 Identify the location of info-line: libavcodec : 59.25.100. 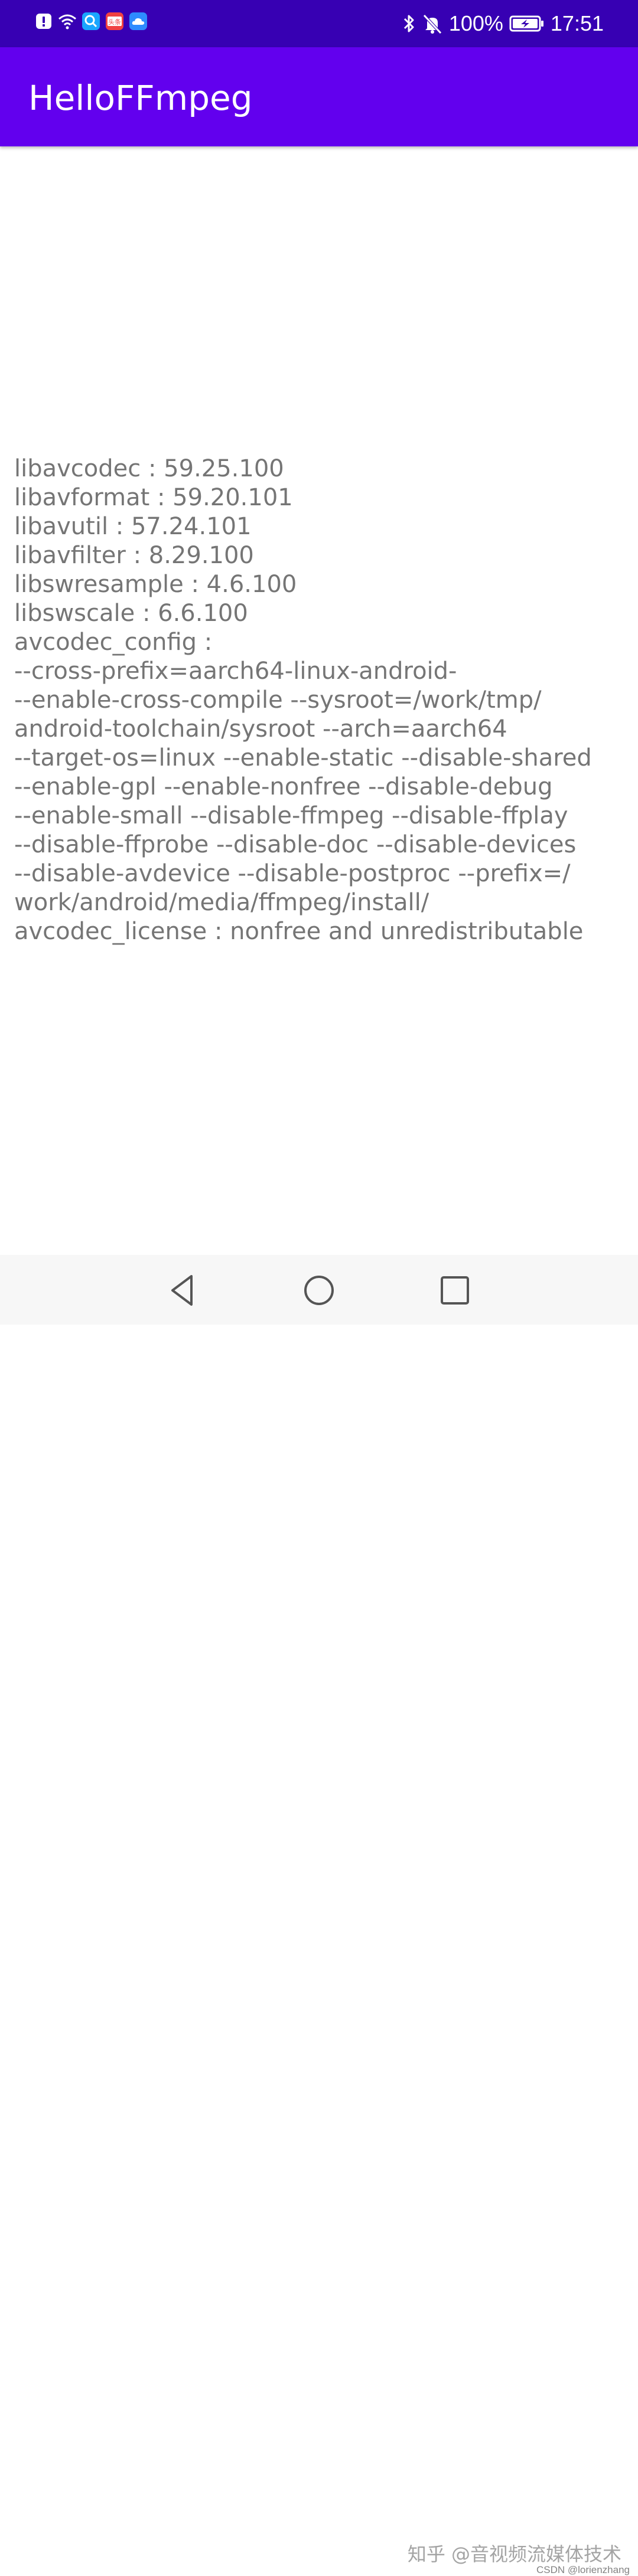
(149, 468).